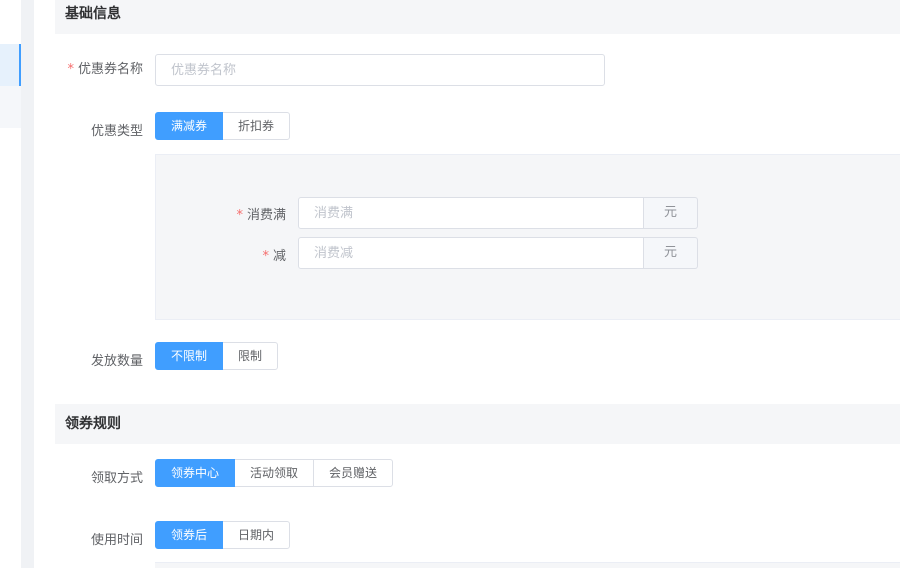  I want to click on usage-time-after-claim-button: 领券后, so click(189, 535).